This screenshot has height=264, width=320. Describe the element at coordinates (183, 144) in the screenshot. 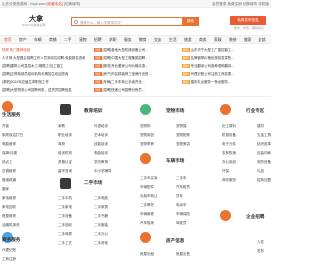

I see `category-link: 宠物美容` at that location.